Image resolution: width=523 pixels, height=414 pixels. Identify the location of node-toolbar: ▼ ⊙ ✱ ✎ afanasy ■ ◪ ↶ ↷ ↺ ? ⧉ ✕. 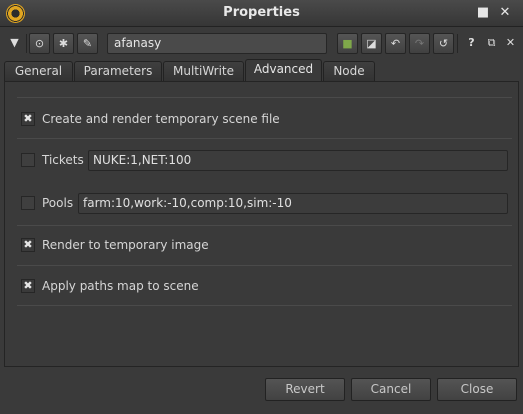
(261, 43).